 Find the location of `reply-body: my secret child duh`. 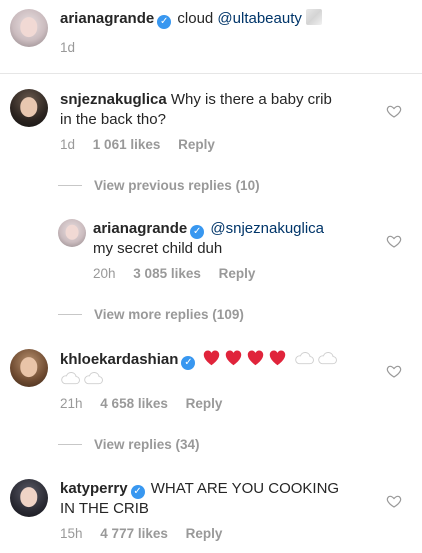

reply-body: my secret child duh is located at coordinates (158, 248).